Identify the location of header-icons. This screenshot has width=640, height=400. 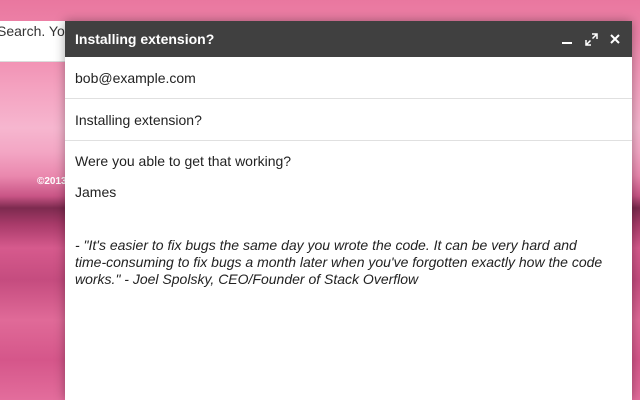
(591, 39).